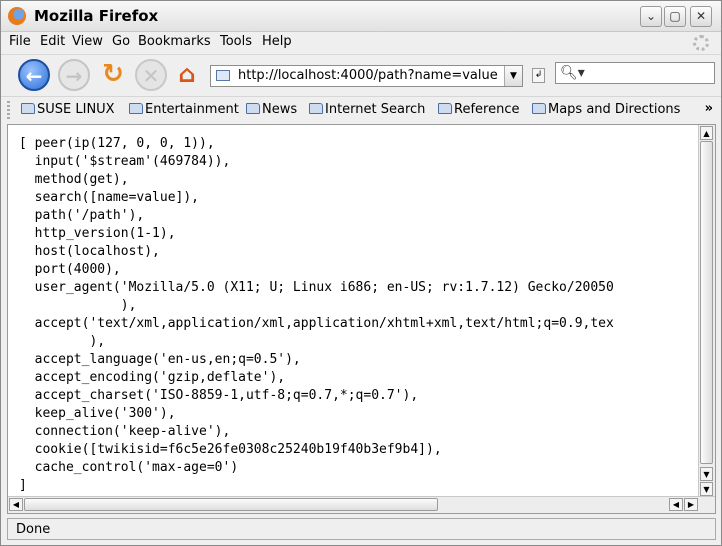 Image resolution: width=722 pixels, height=546 pixels. What do you see at coordinates (129, 467) in the screenshot?
I see `code-line: cache_control('max-age=0')` at bounding box center [129, 467].